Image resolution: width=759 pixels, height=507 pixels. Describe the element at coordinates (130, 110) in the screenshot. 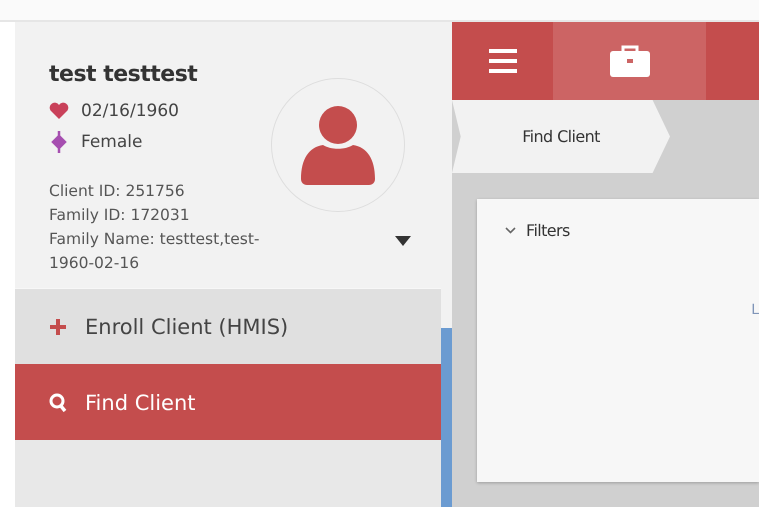

I see `birth-date: 02/16/1960` at that location.